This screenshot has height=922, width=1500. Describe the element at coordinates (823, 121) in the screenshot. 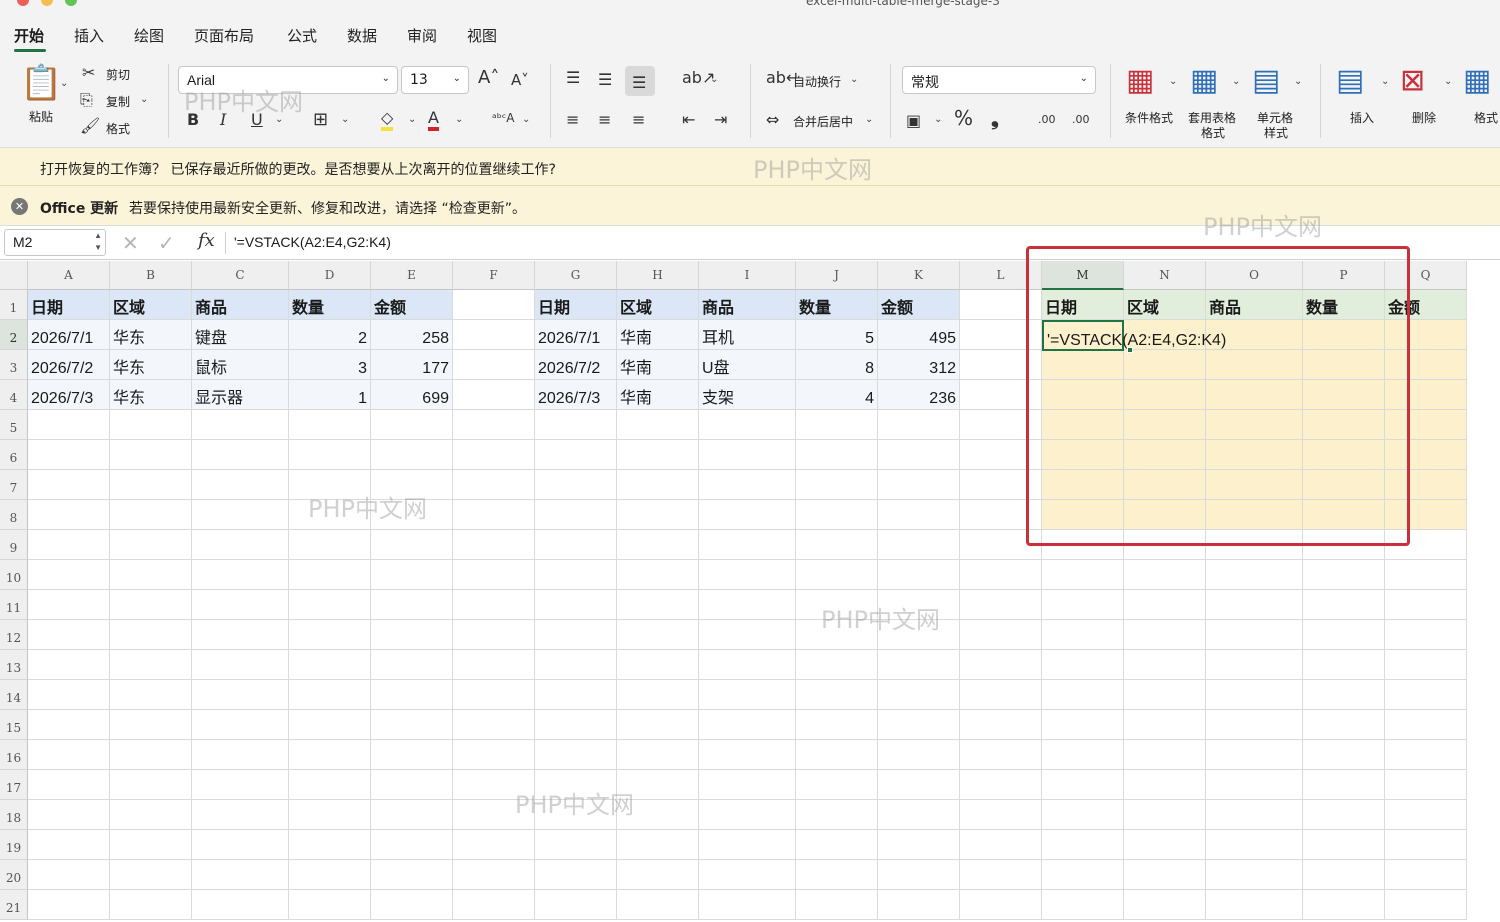

I see `merge-center-button: 合并后居中` at that location.